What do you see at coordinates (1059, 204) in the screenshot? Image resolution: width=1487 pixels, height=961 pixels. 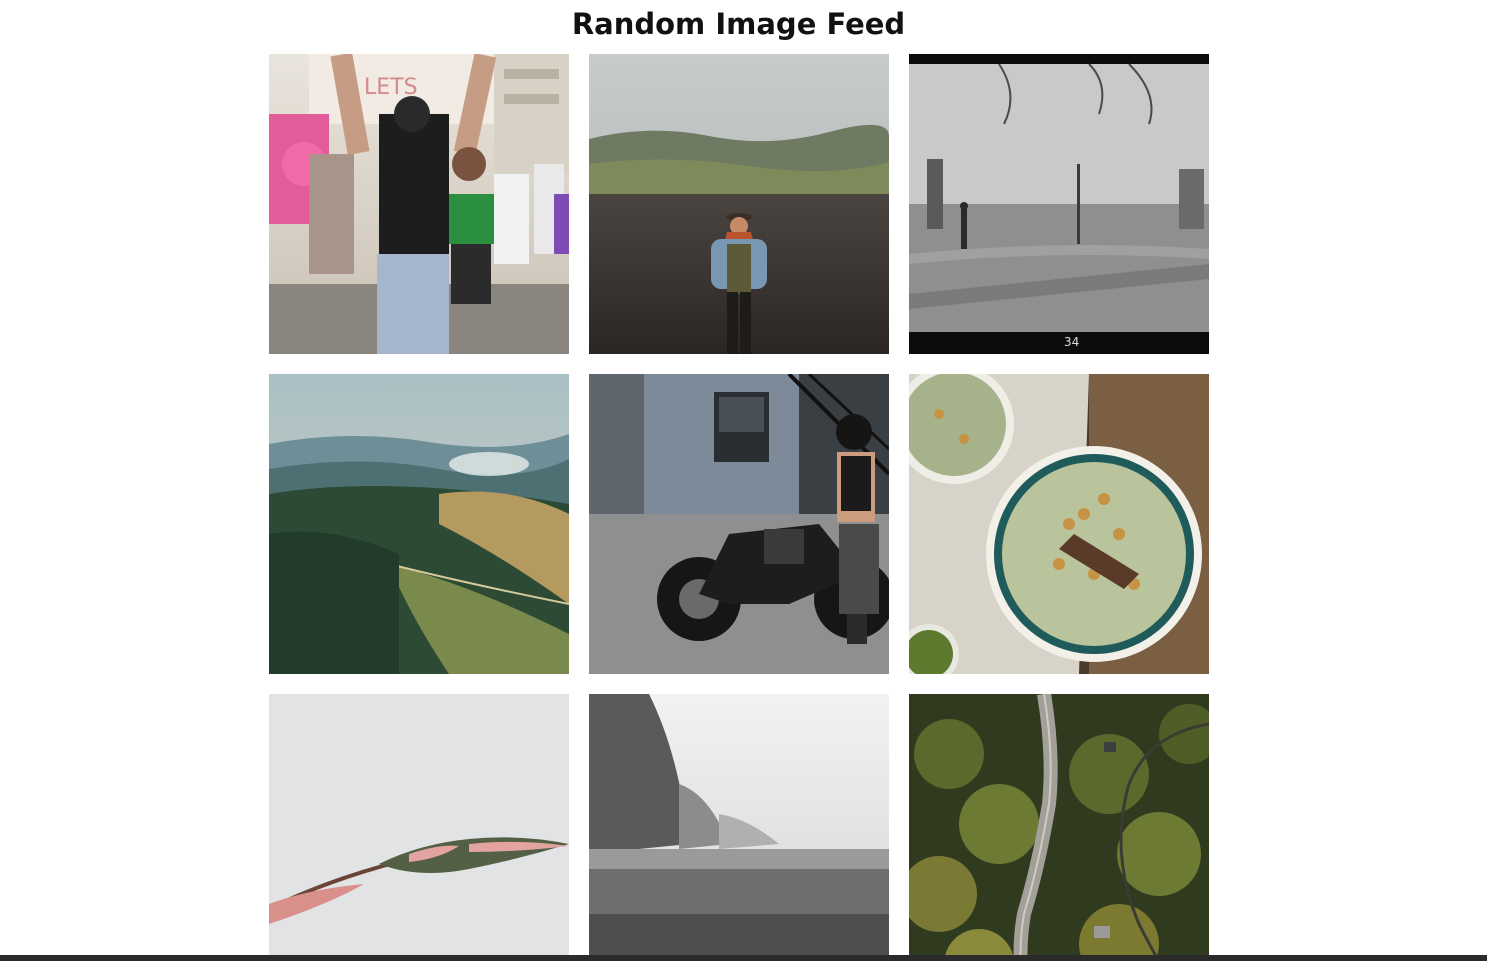 I see `feed-image-ruined-city: 34` at bounding box center [1059, 204].